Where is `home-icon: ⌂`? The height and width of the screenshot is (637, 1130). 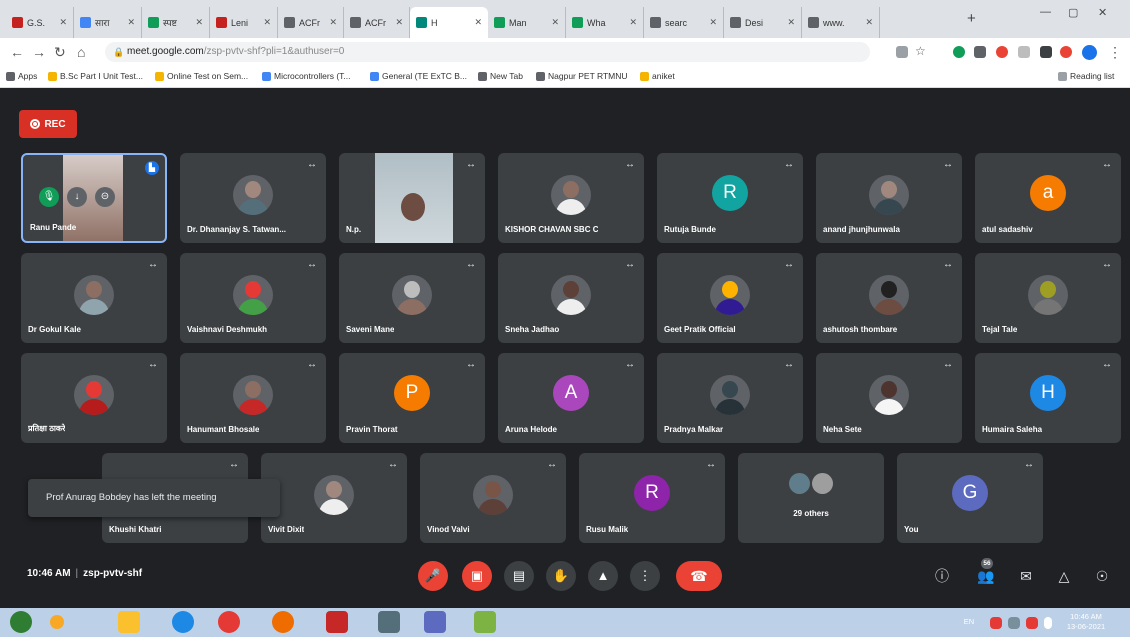
home-icon: ⌂ is located at coordinates (81, 52).